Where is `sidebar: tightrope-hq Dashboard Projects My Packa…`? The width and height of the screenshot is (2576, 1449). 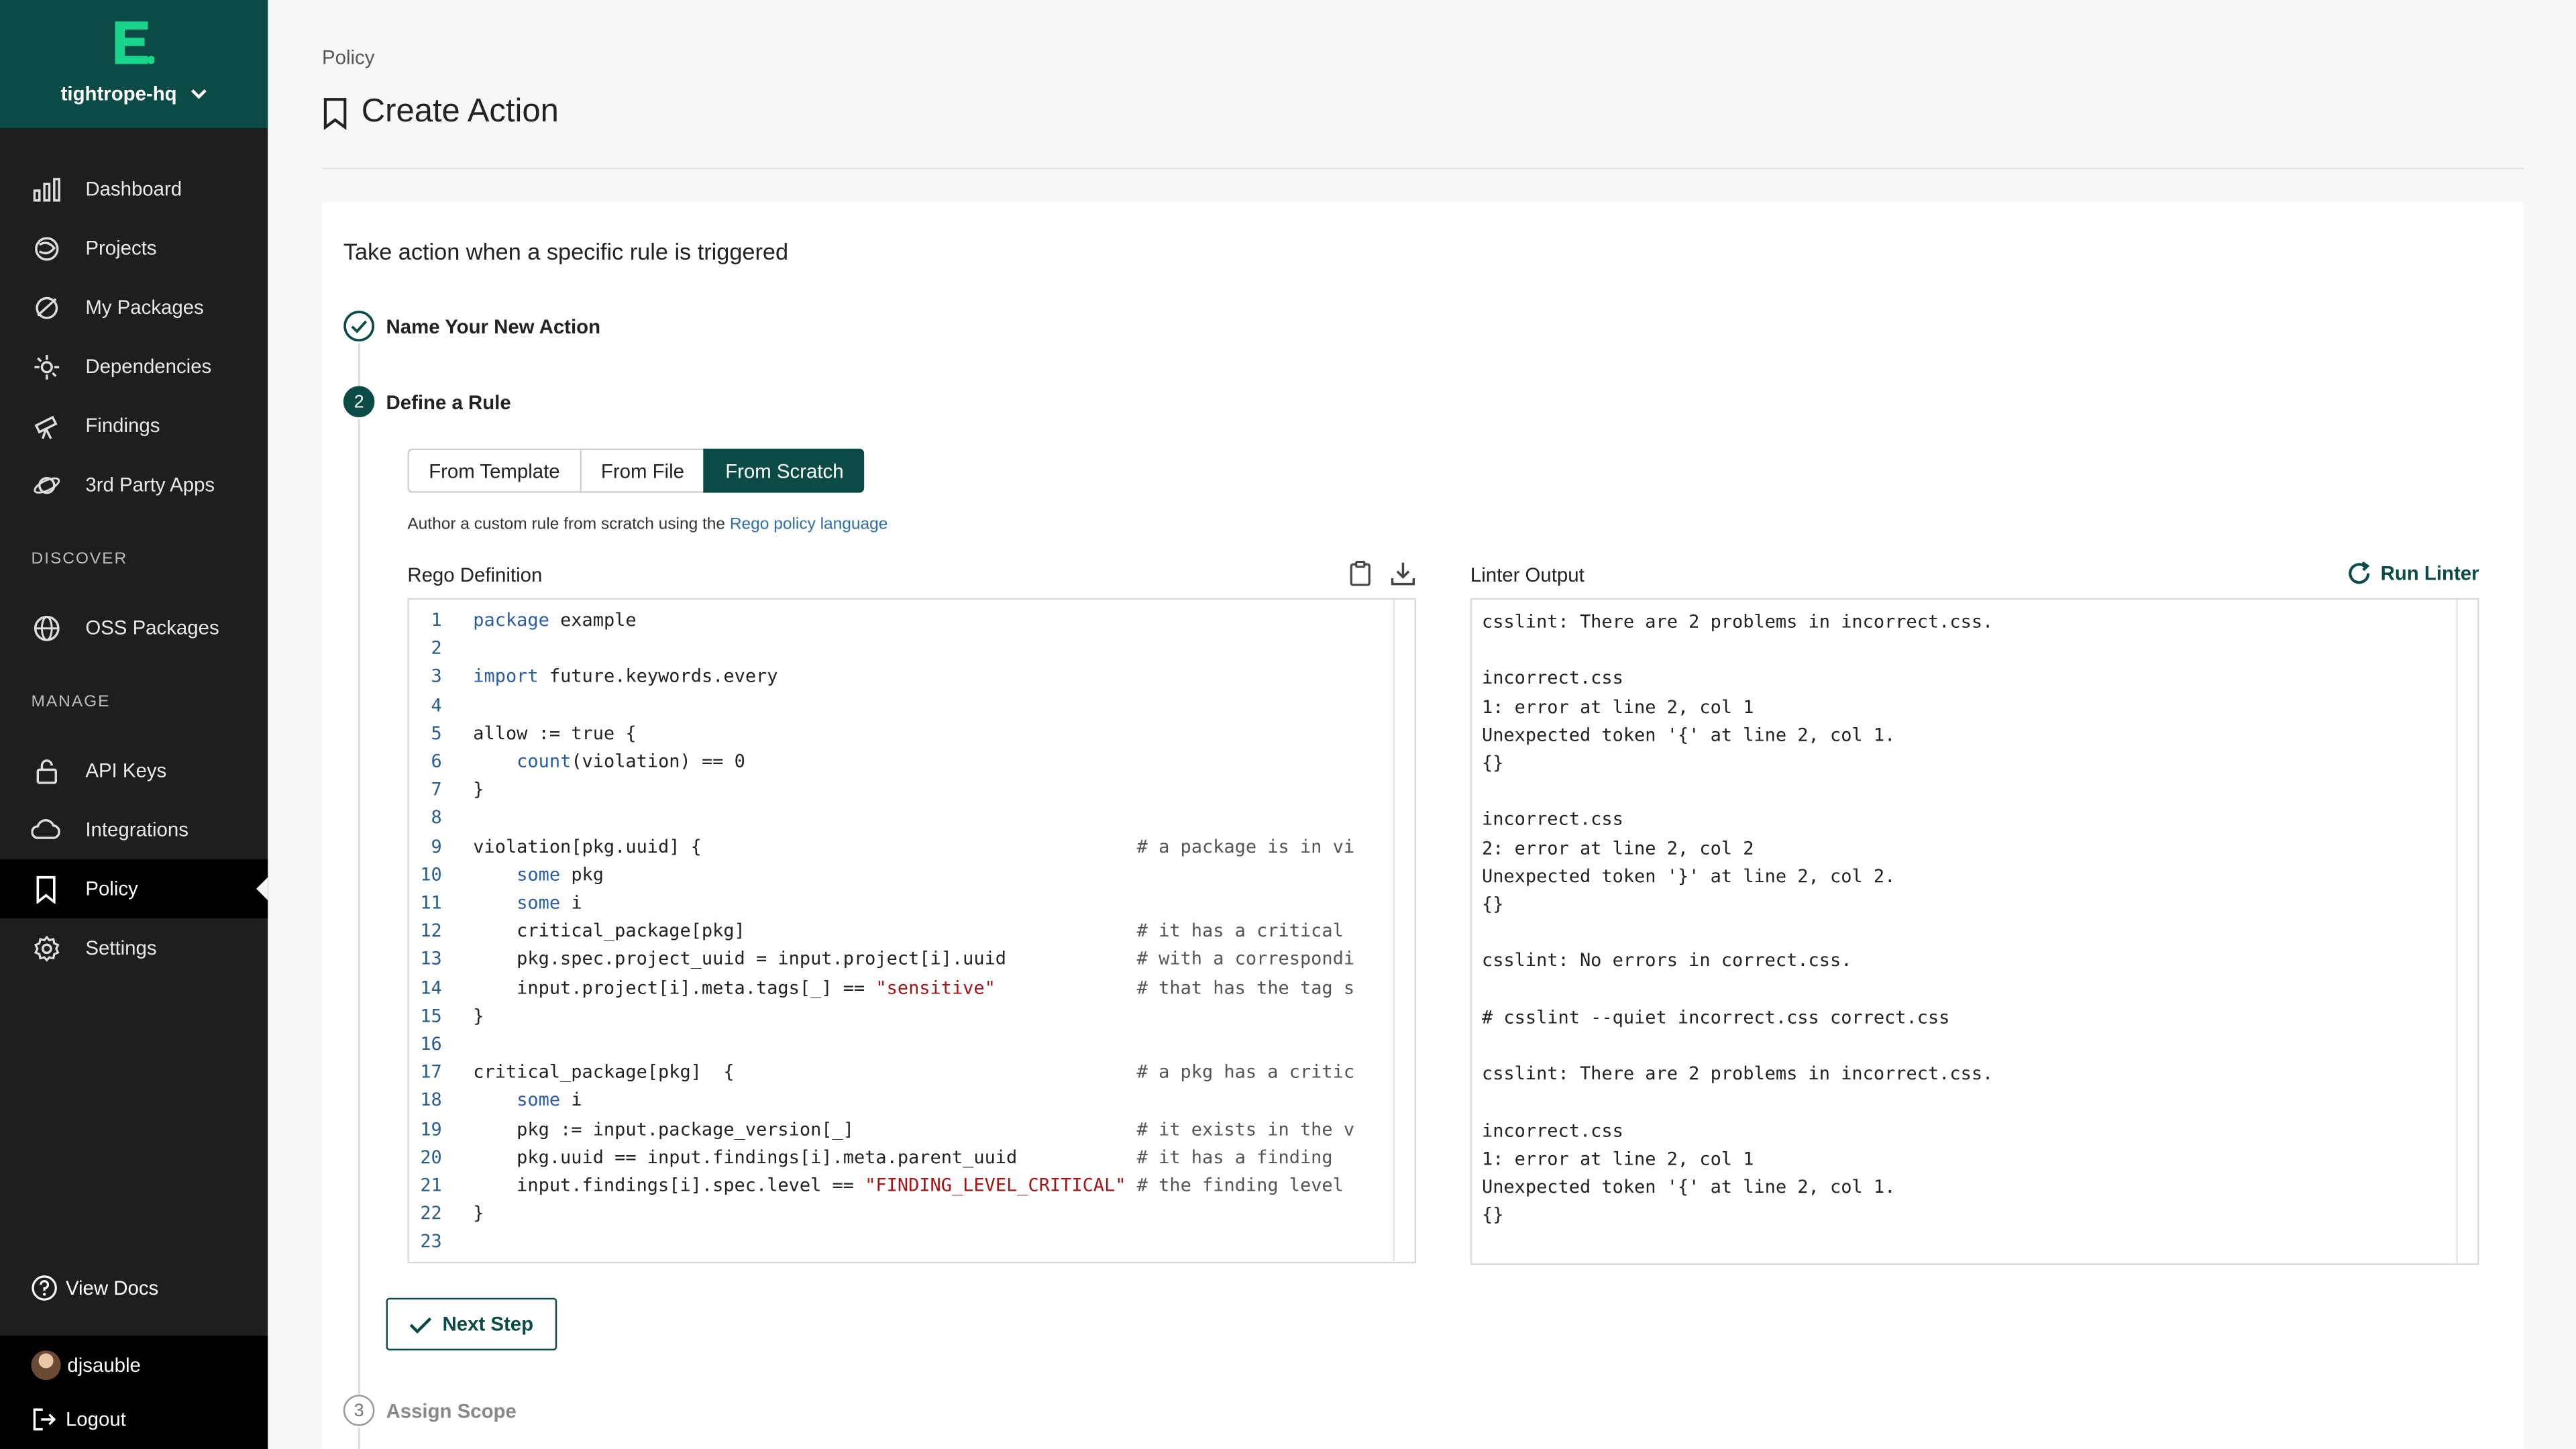 sidebar: tightrope-hq Dashboard Projects My Packa… is located at coordinates (134, 724).